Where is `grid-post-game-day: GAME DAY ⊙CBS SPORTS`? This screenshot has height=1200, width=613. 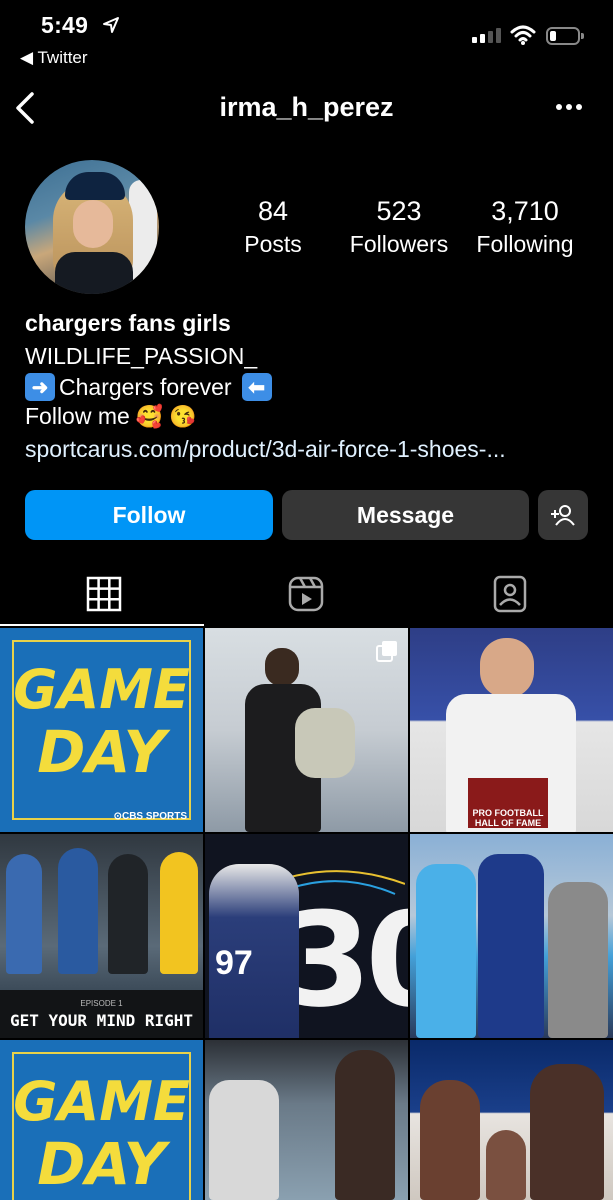 grid-post-game-day: GAME DAY ⊙CBS SPORTS is located at coordinates (101, 730).